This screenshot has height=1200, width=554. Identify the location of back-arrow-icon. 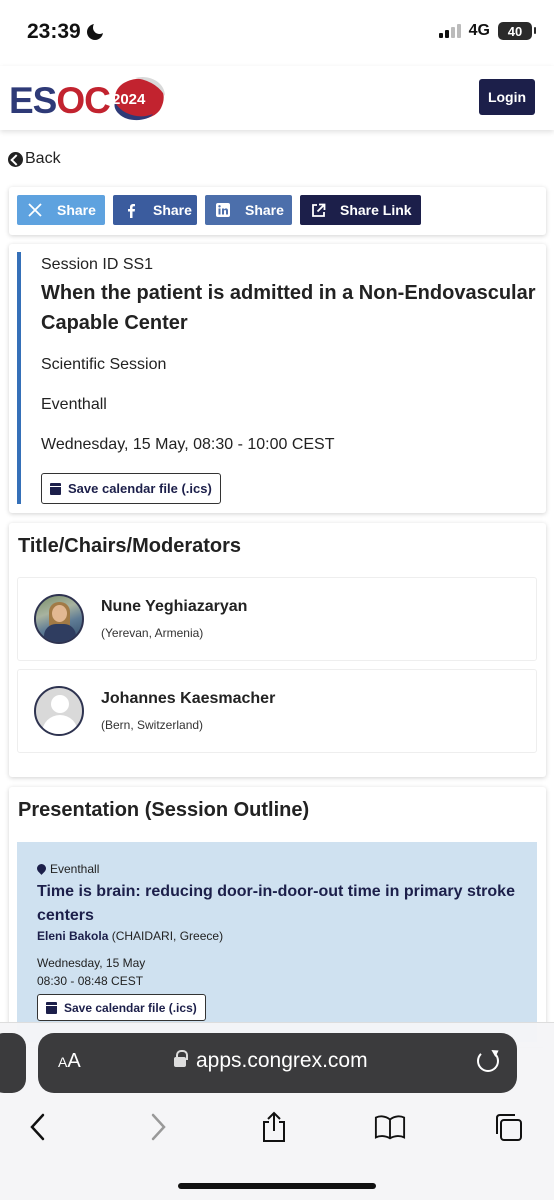
(15, 159).